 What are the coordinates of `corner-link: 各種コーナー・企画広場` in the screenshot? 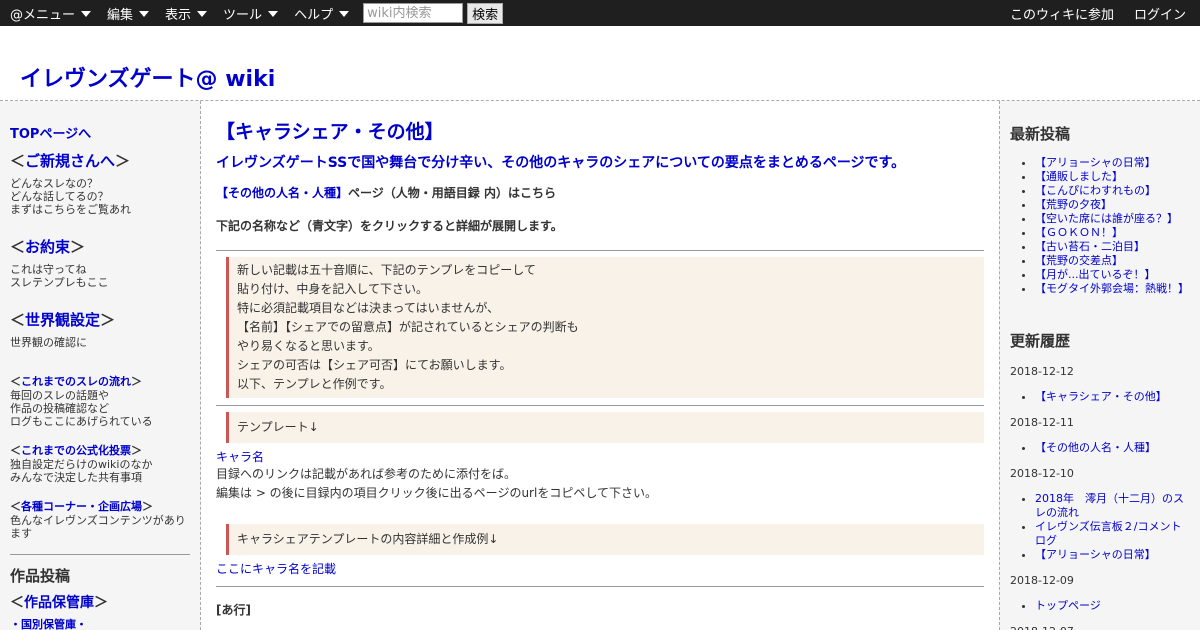 It's located at (81, 506).